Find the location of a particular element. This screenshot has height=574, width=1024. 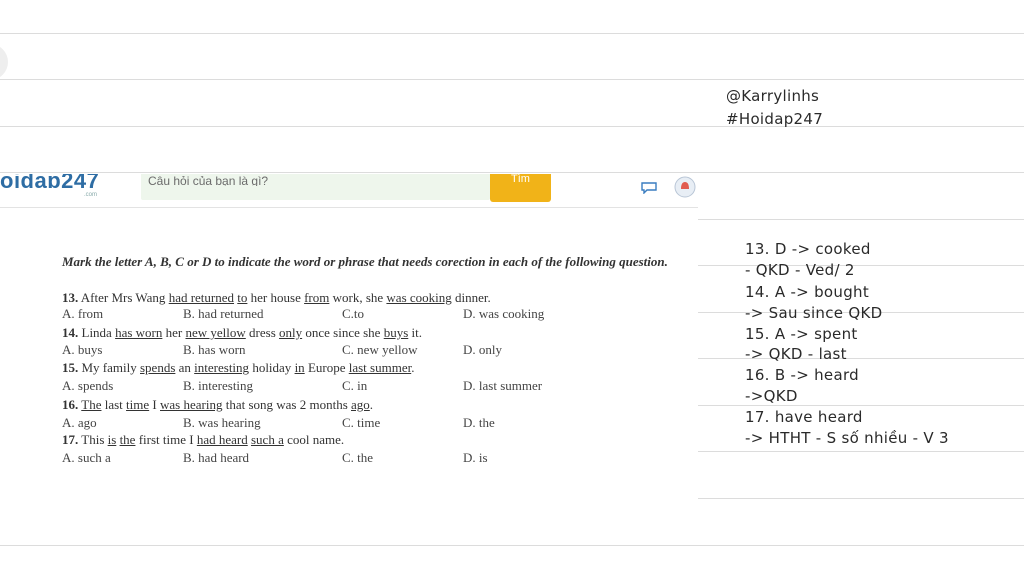

answer-line: 17. have heard is located at coordinates (804, 417).